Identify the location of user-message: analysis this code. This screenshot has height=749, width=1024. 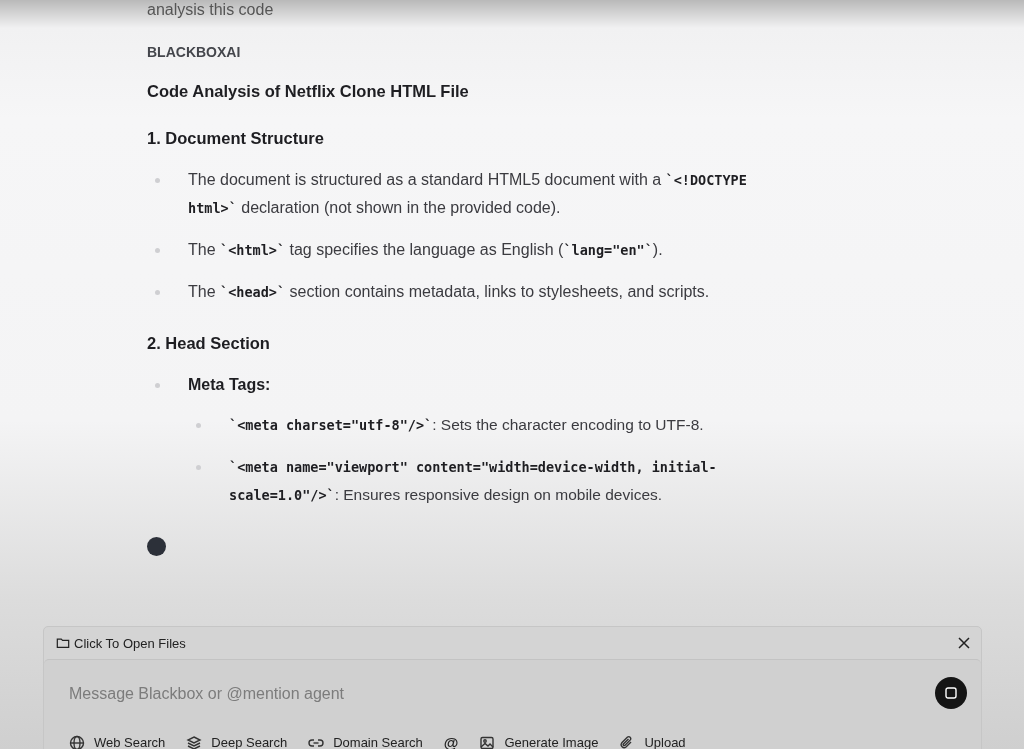
(210, 10).